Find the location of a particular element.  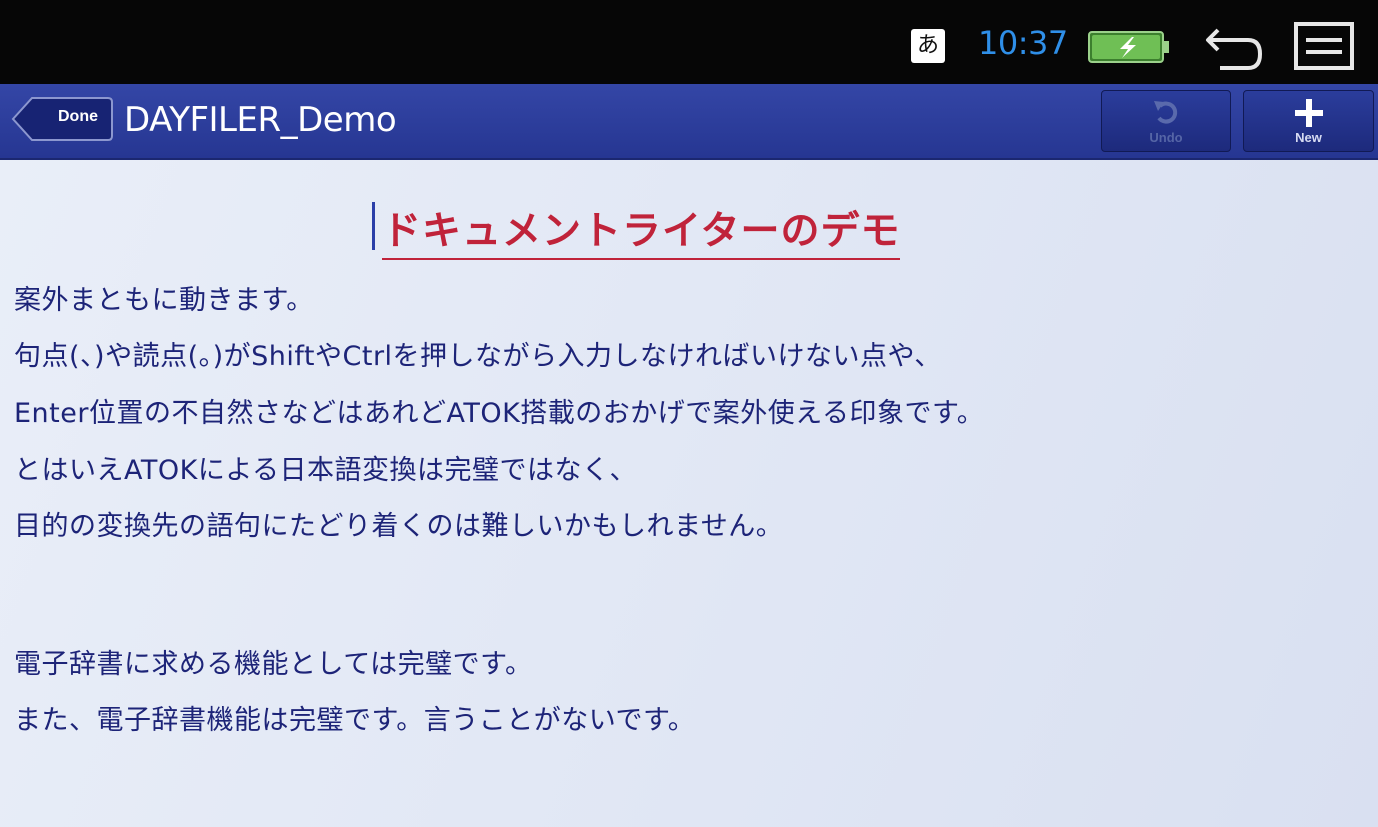

new-button: New is located at coordinates (1308, 121).